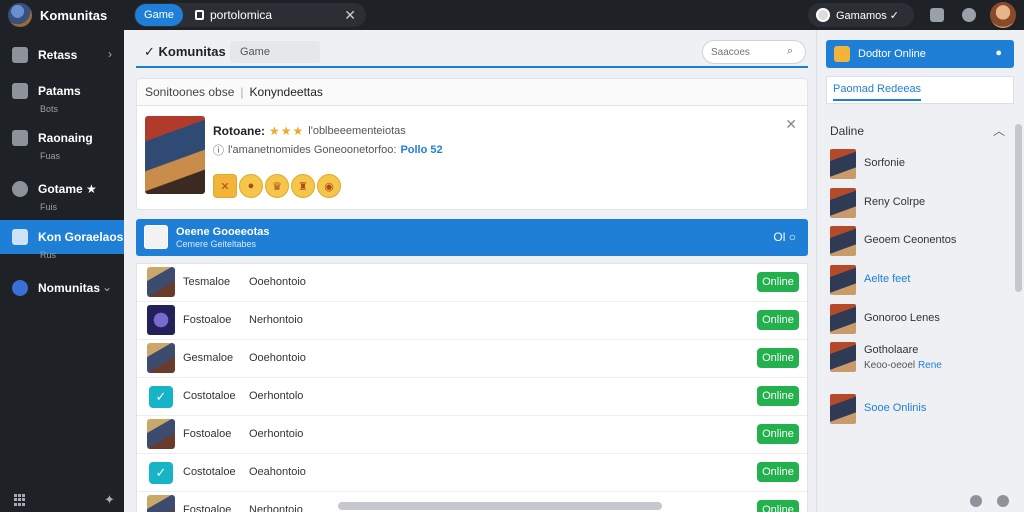  I want to click on selected-avatar, so click(156, 237).